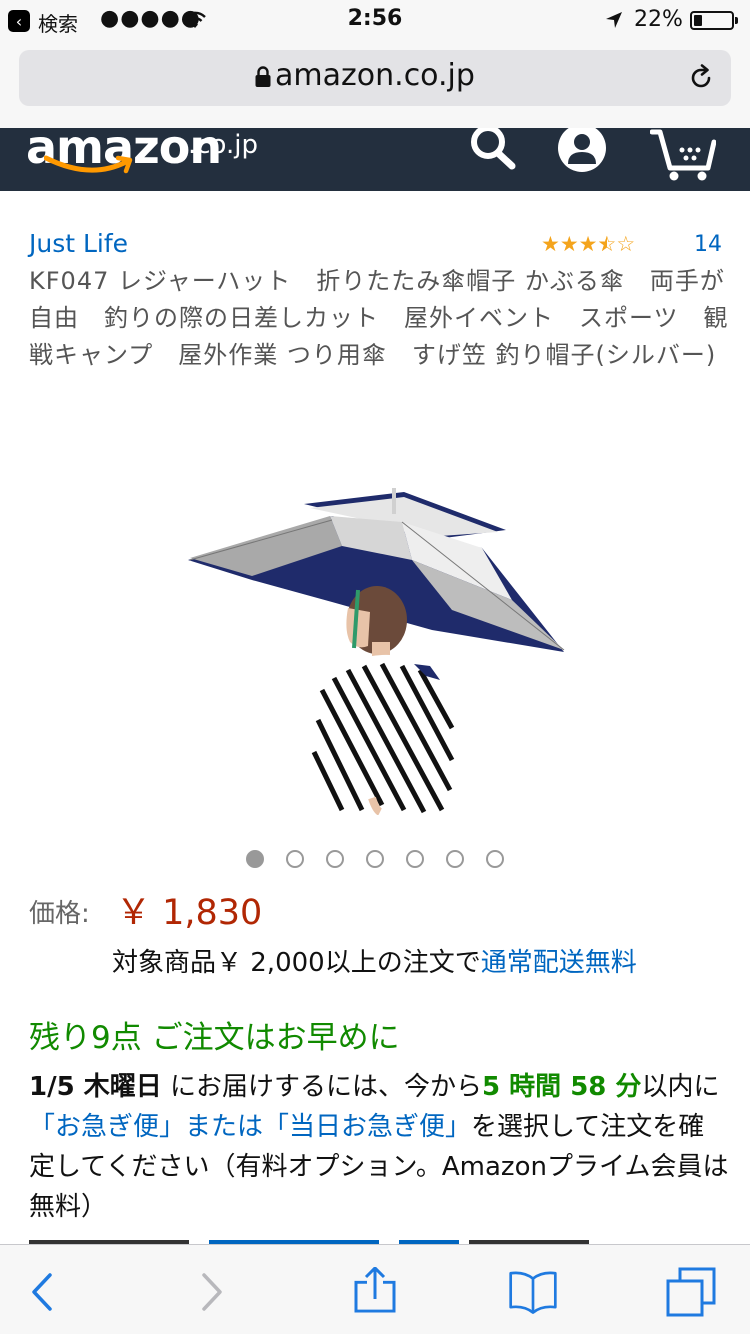  I want to click on bookmarks-icon, so click(533, 1292).